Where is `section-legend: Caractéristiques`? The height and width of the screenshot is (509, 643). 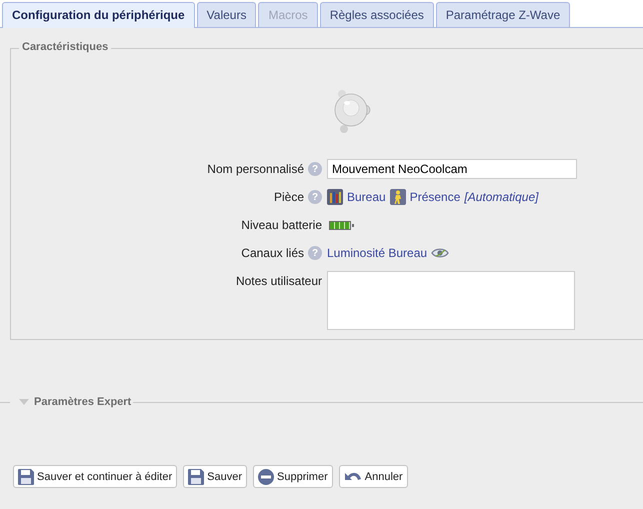
section-legend: Caractéristiques is located at coordinates (65, 47).